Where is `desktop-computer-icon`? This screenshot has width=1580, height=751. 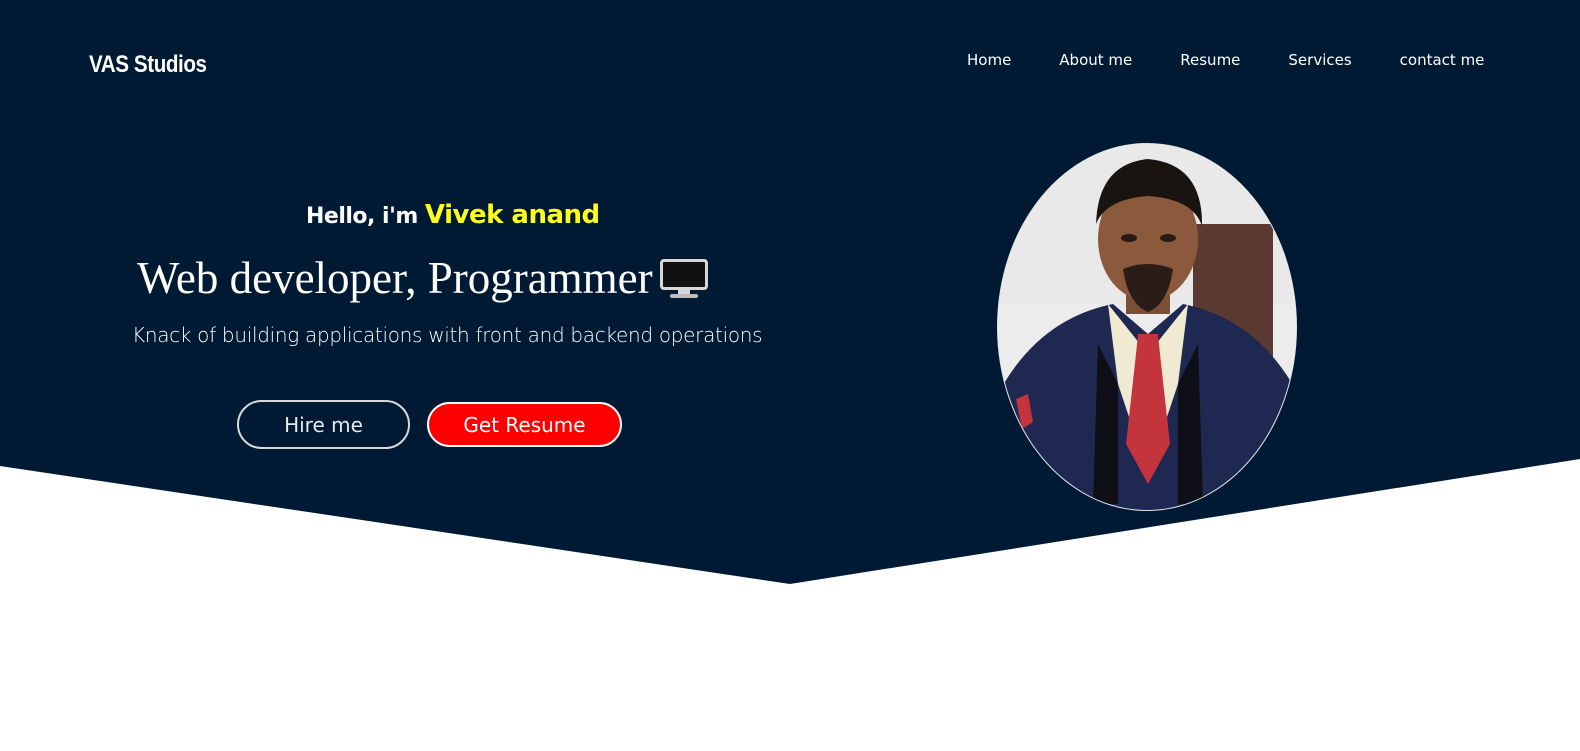 desktop-computer-icon is located at coordinates (685, 278).